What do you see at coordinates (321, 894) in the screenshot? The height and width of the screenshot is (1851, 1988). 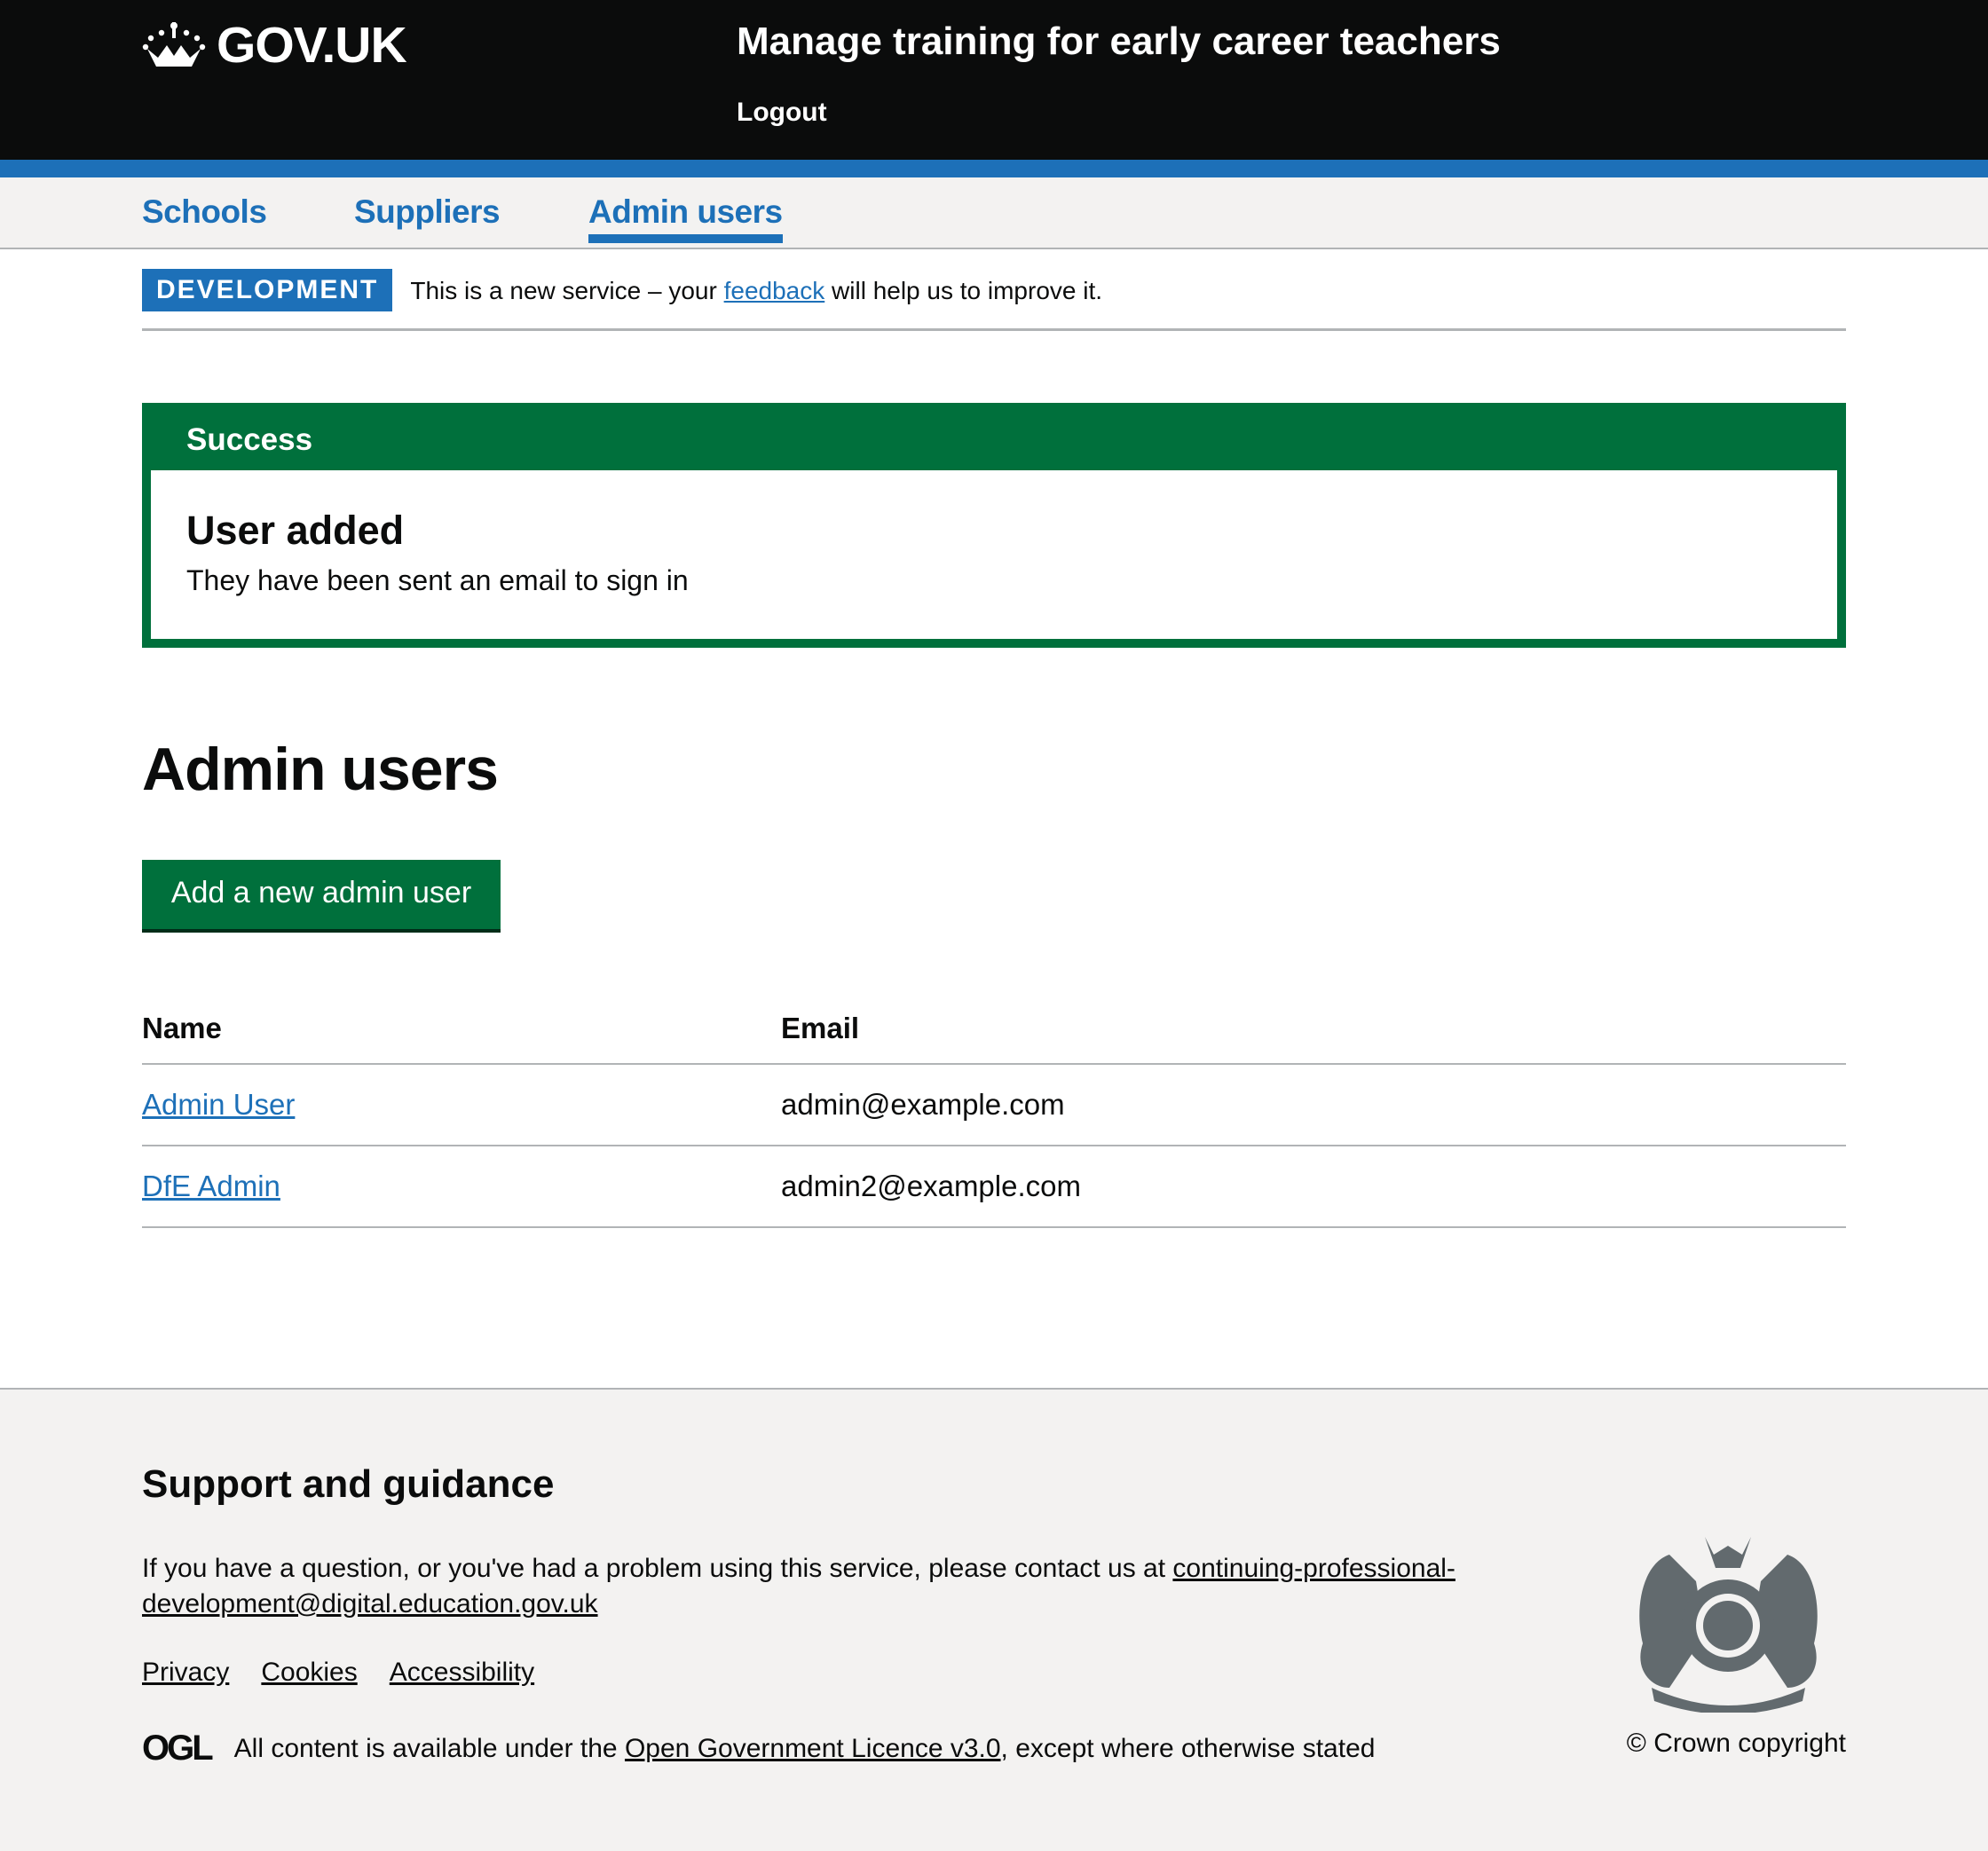 I see `add-admin-user-button: Add a new admin user` at bounding box center [321, 894].